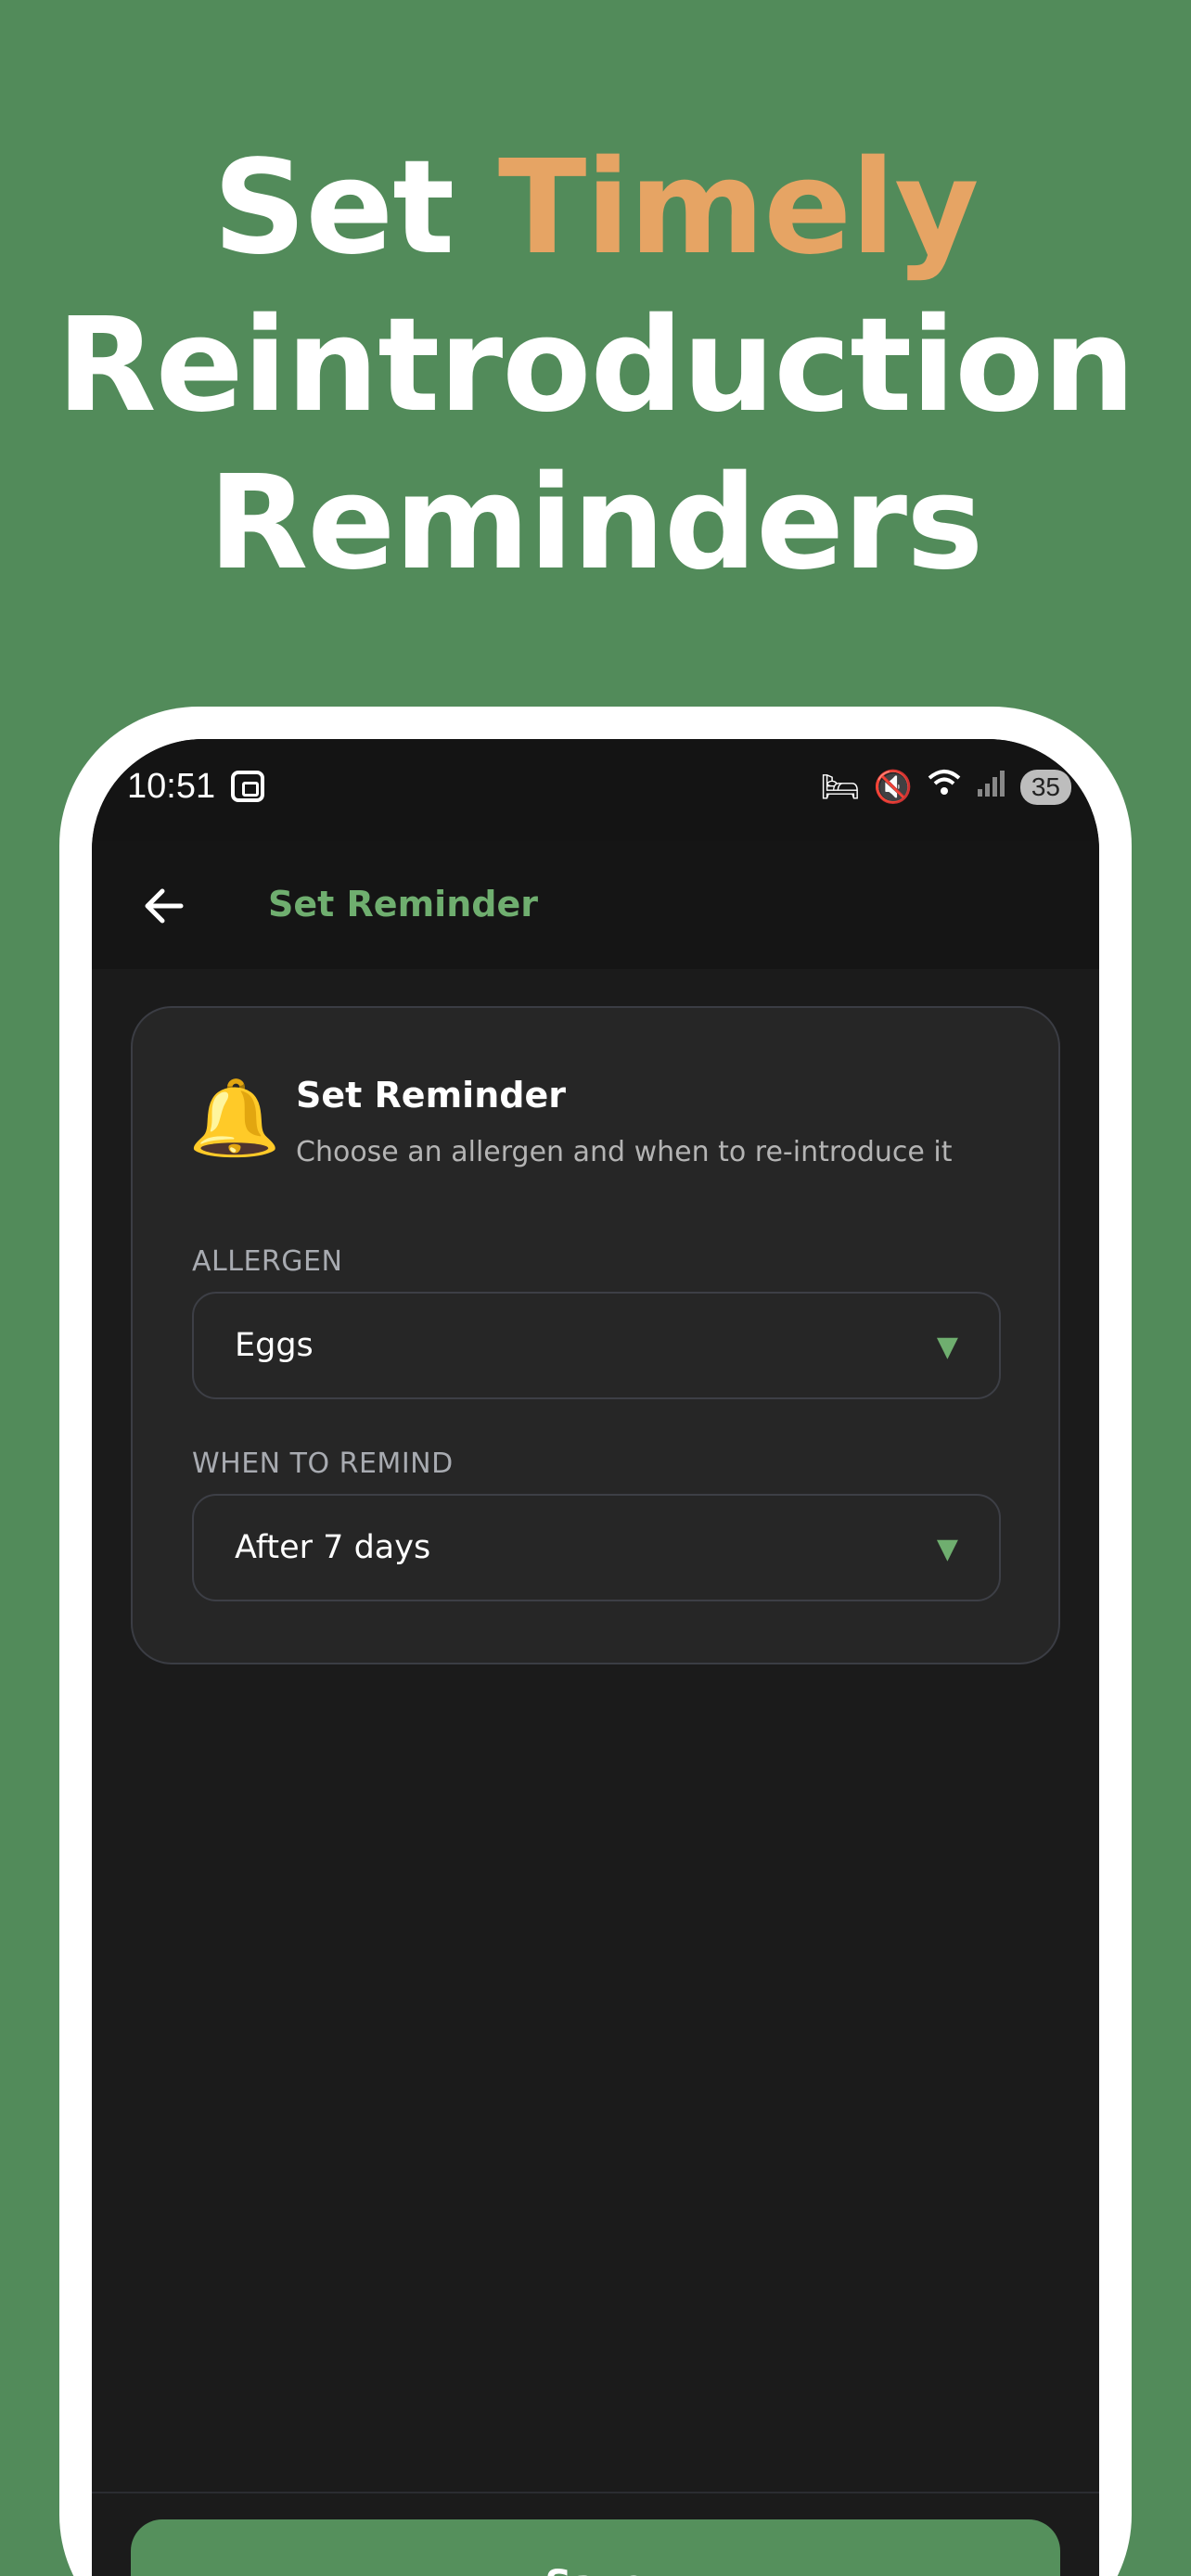 This screenshot has height=2576, width=1191. What do you see at coordinates (992, 787) in the screenshot?
I see `signal-icon` at bounding box center [992, 787].